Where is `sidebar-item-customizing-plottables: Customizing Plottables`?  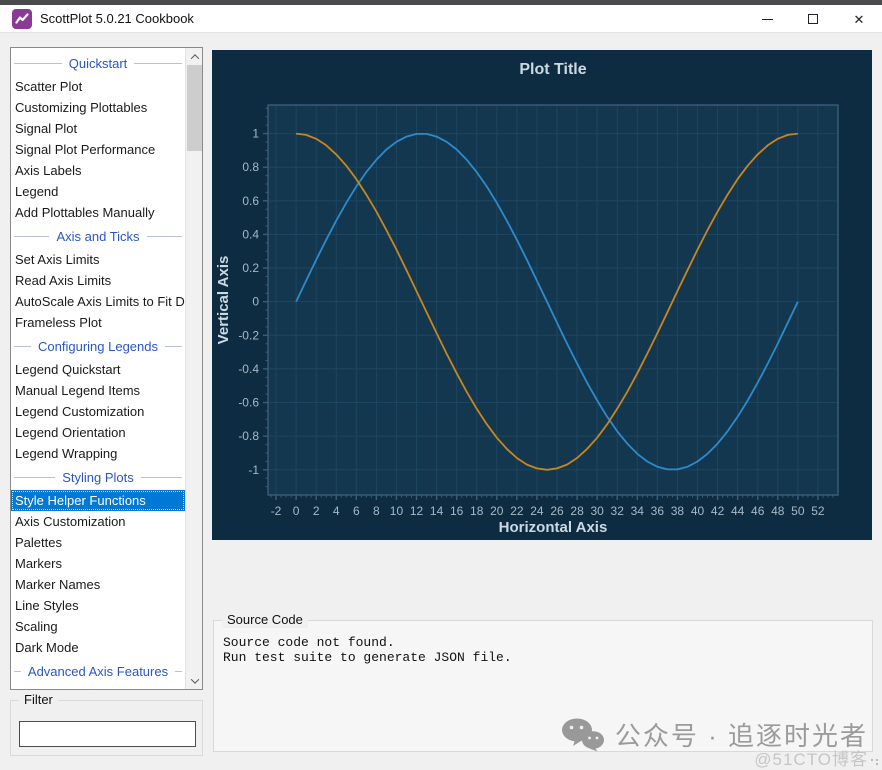
sidebar-item-customizing-plottables: Customizing Plottables is located at coordinates (98, 107).